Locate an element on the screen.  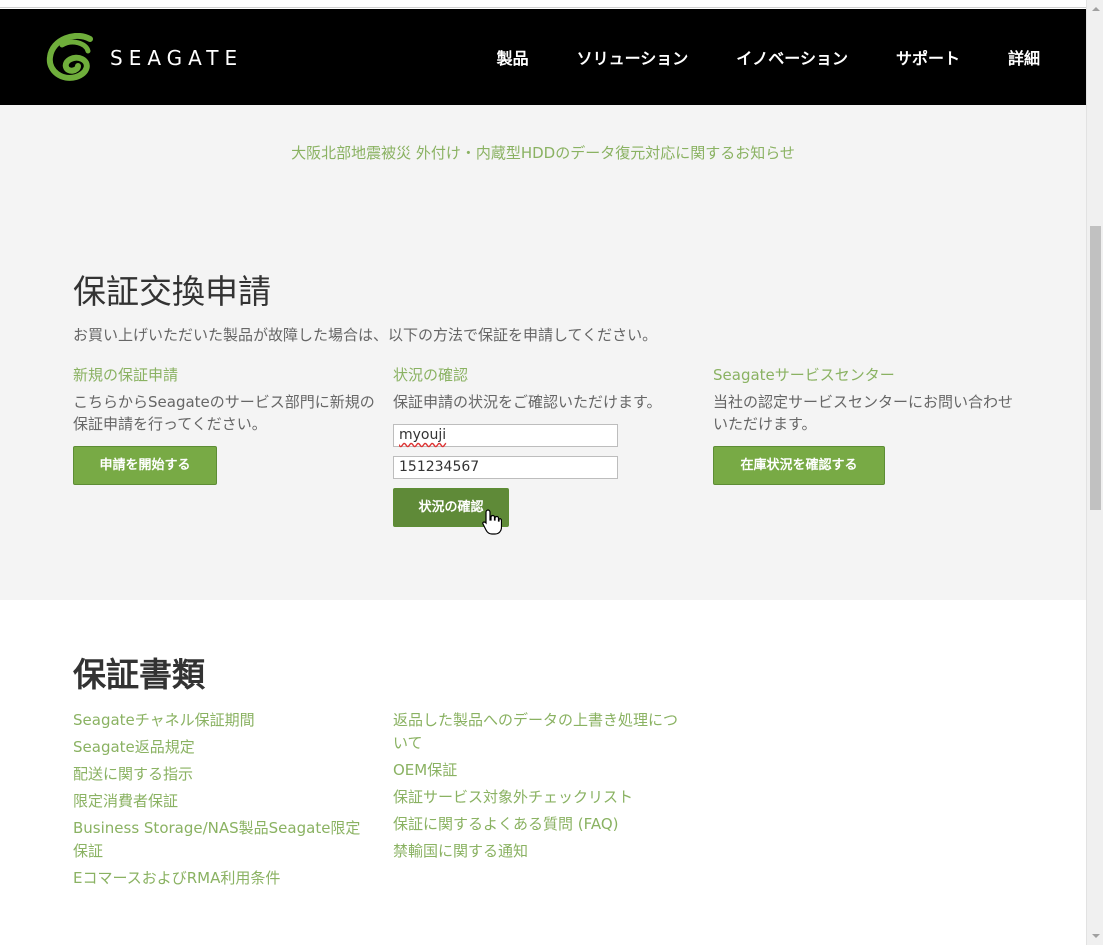
doc-link-embargo: 禁輸国に関する通知 is located at coordinates (540, 851).